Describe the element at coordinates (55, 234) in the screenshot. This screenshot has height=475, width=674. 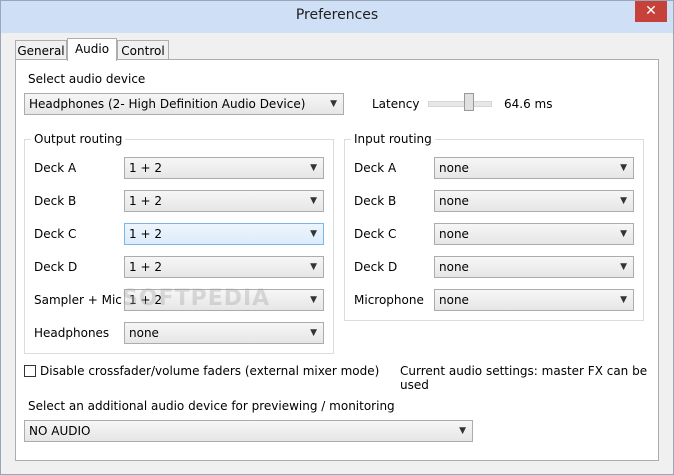
I see `output-label-deck-c: Deck C` at that location.